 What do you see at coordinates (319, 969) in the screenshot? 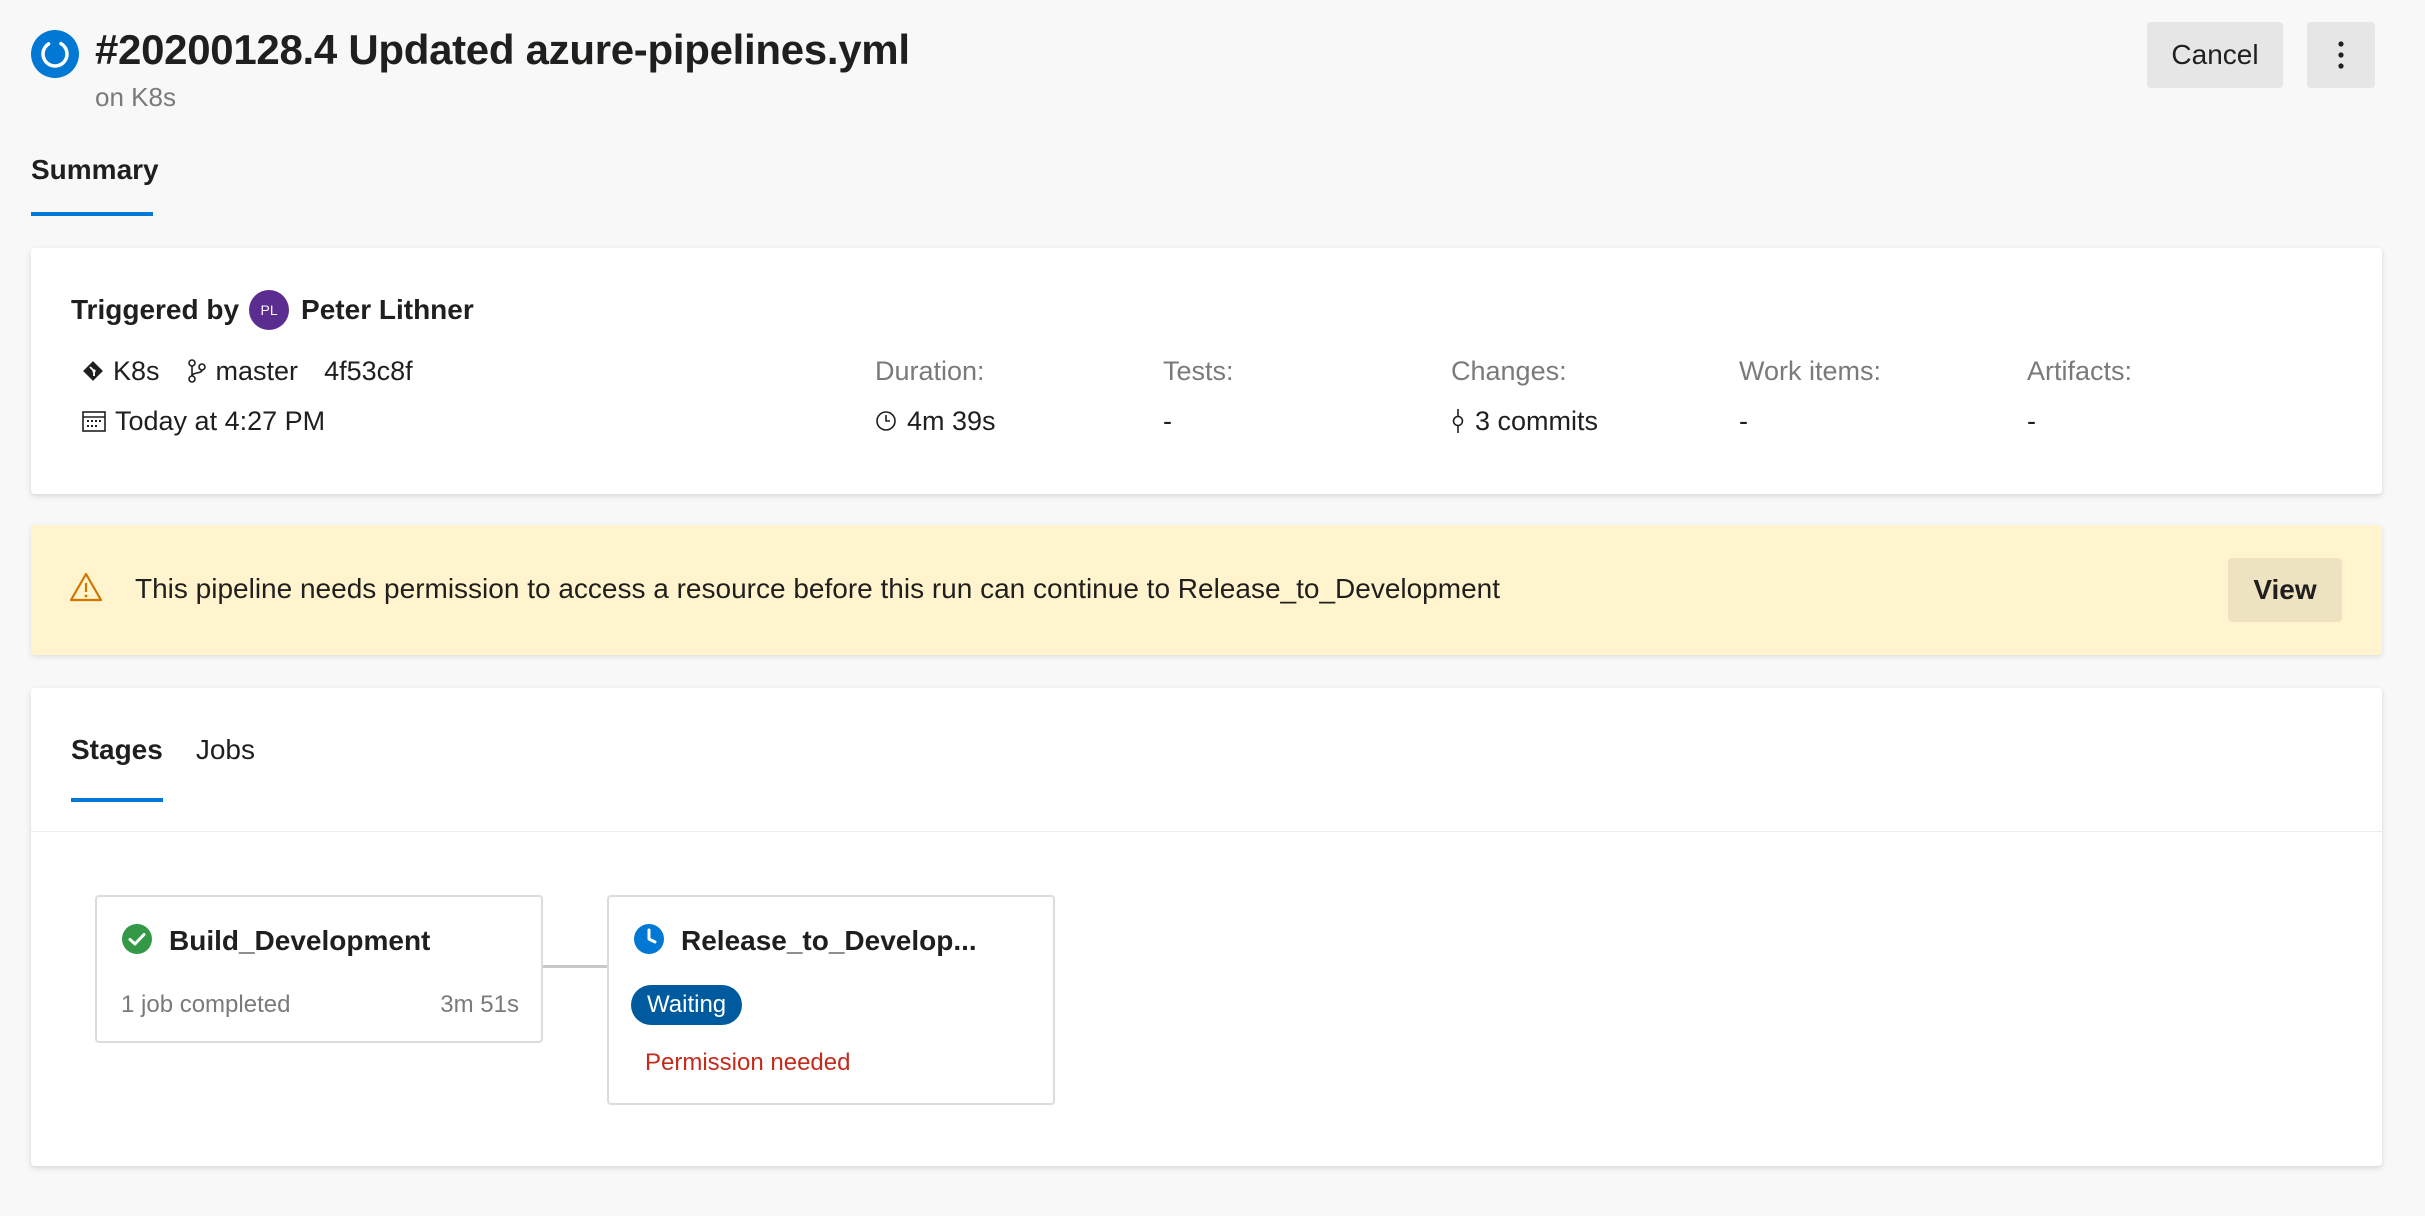
I see `stage-build-development: Build_Development 1 job completed 3m 51s` at bounding box center [319, 969].